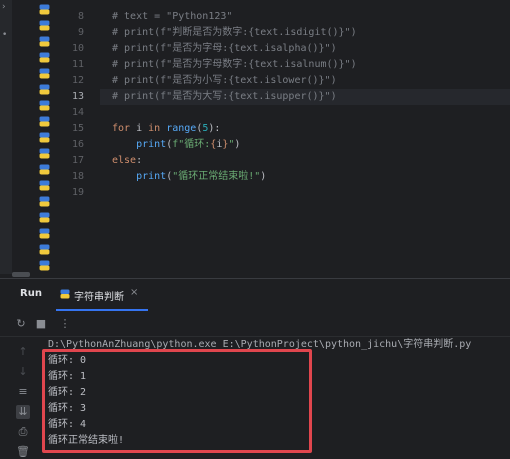  What do you see at coordinates (127, 160) in the screenshot?
I see `code-line-17: else:` at bounding box center [127, 160].